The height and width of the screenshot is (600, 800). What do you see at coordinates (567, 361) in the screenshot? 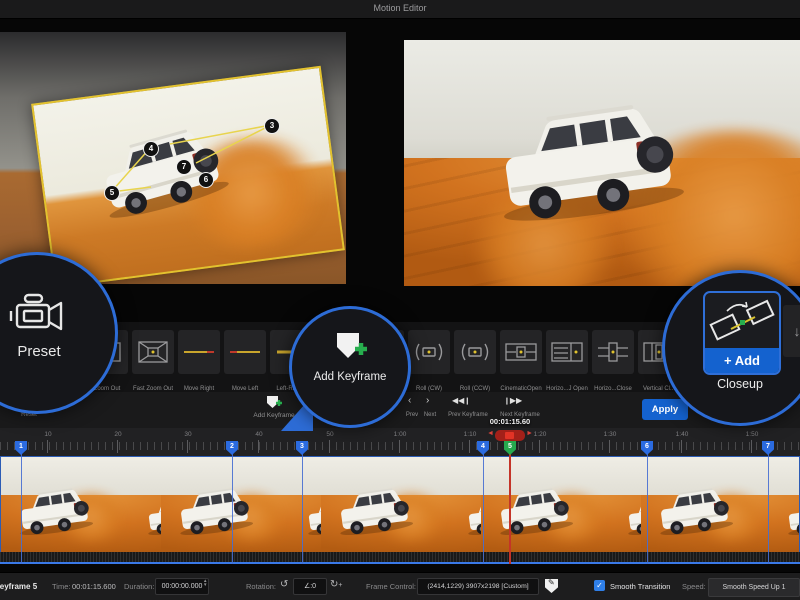
I see `preset-tile-horizo-j-open: Horizo...J Open` at bounding box center [567, 361].